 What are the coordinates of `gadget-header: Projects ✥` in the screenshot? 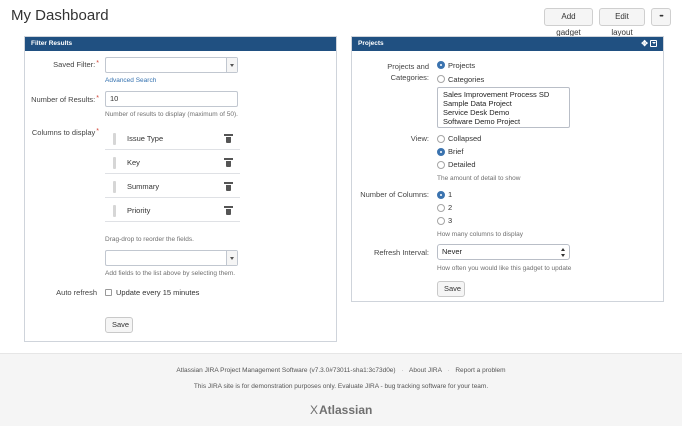 It's located at (507, 44).